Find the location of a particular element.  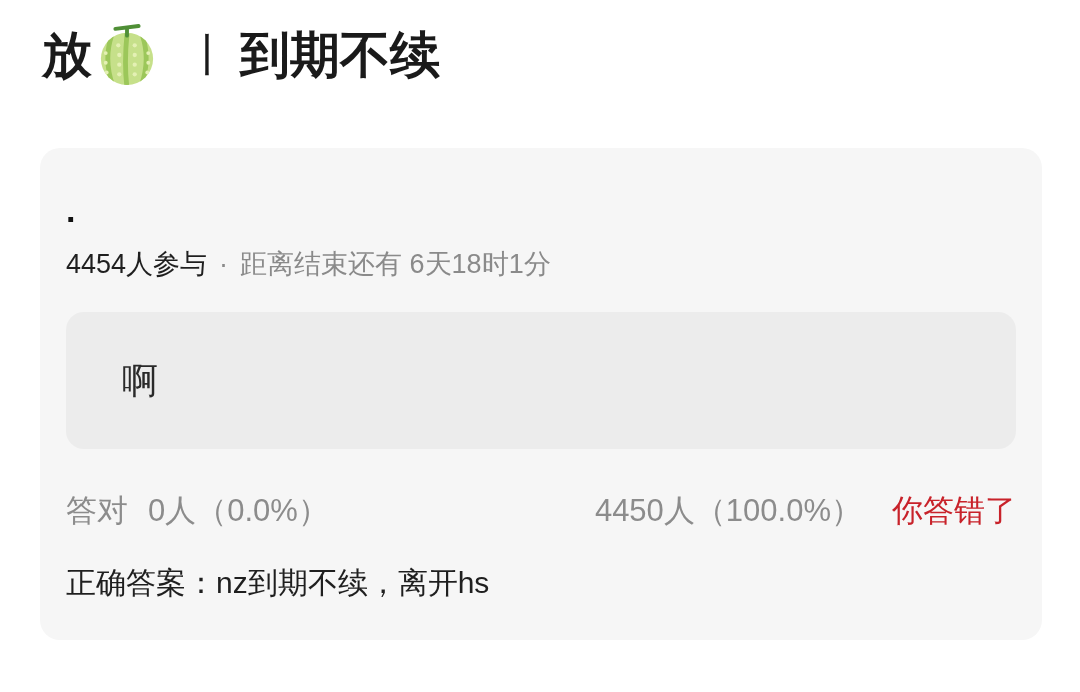

verdict-text: 你答错了 is located at coordinates (954, 511).